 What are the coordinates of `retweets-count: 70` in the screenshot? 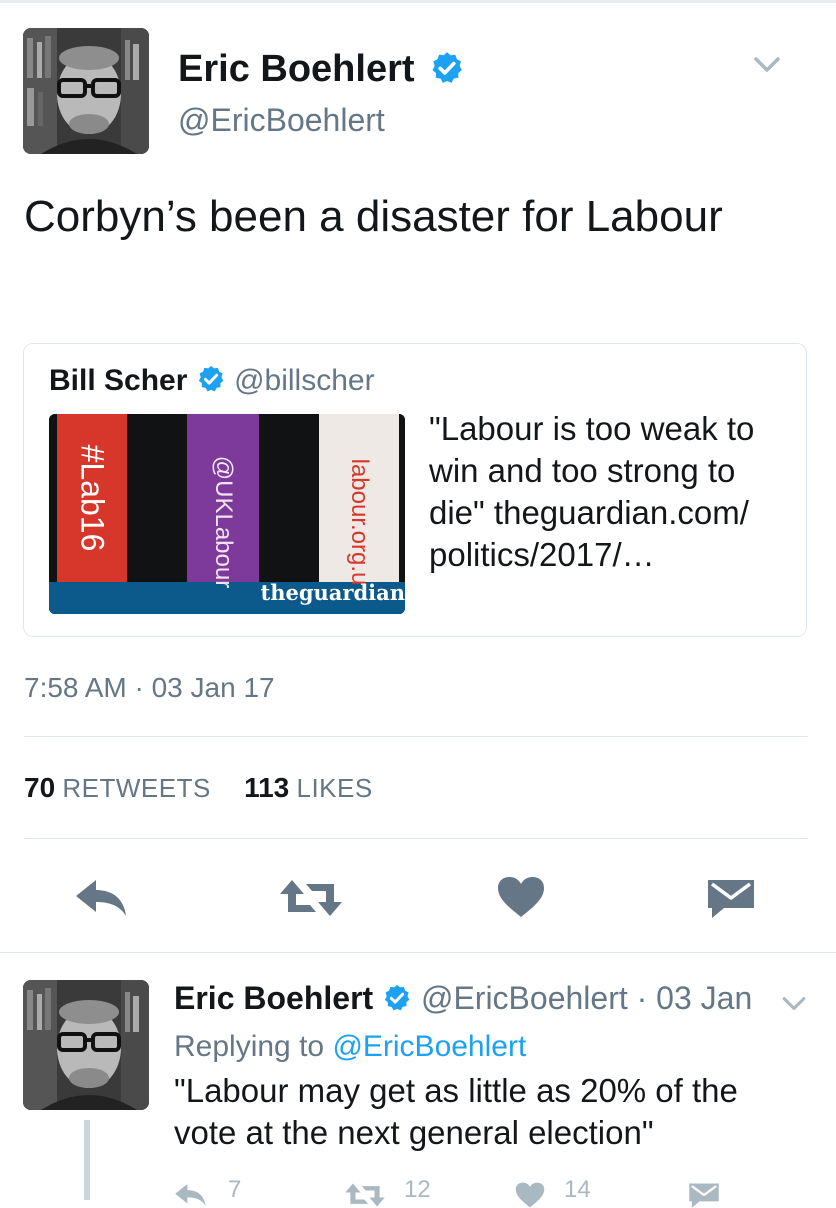 It's located at (39, 787).